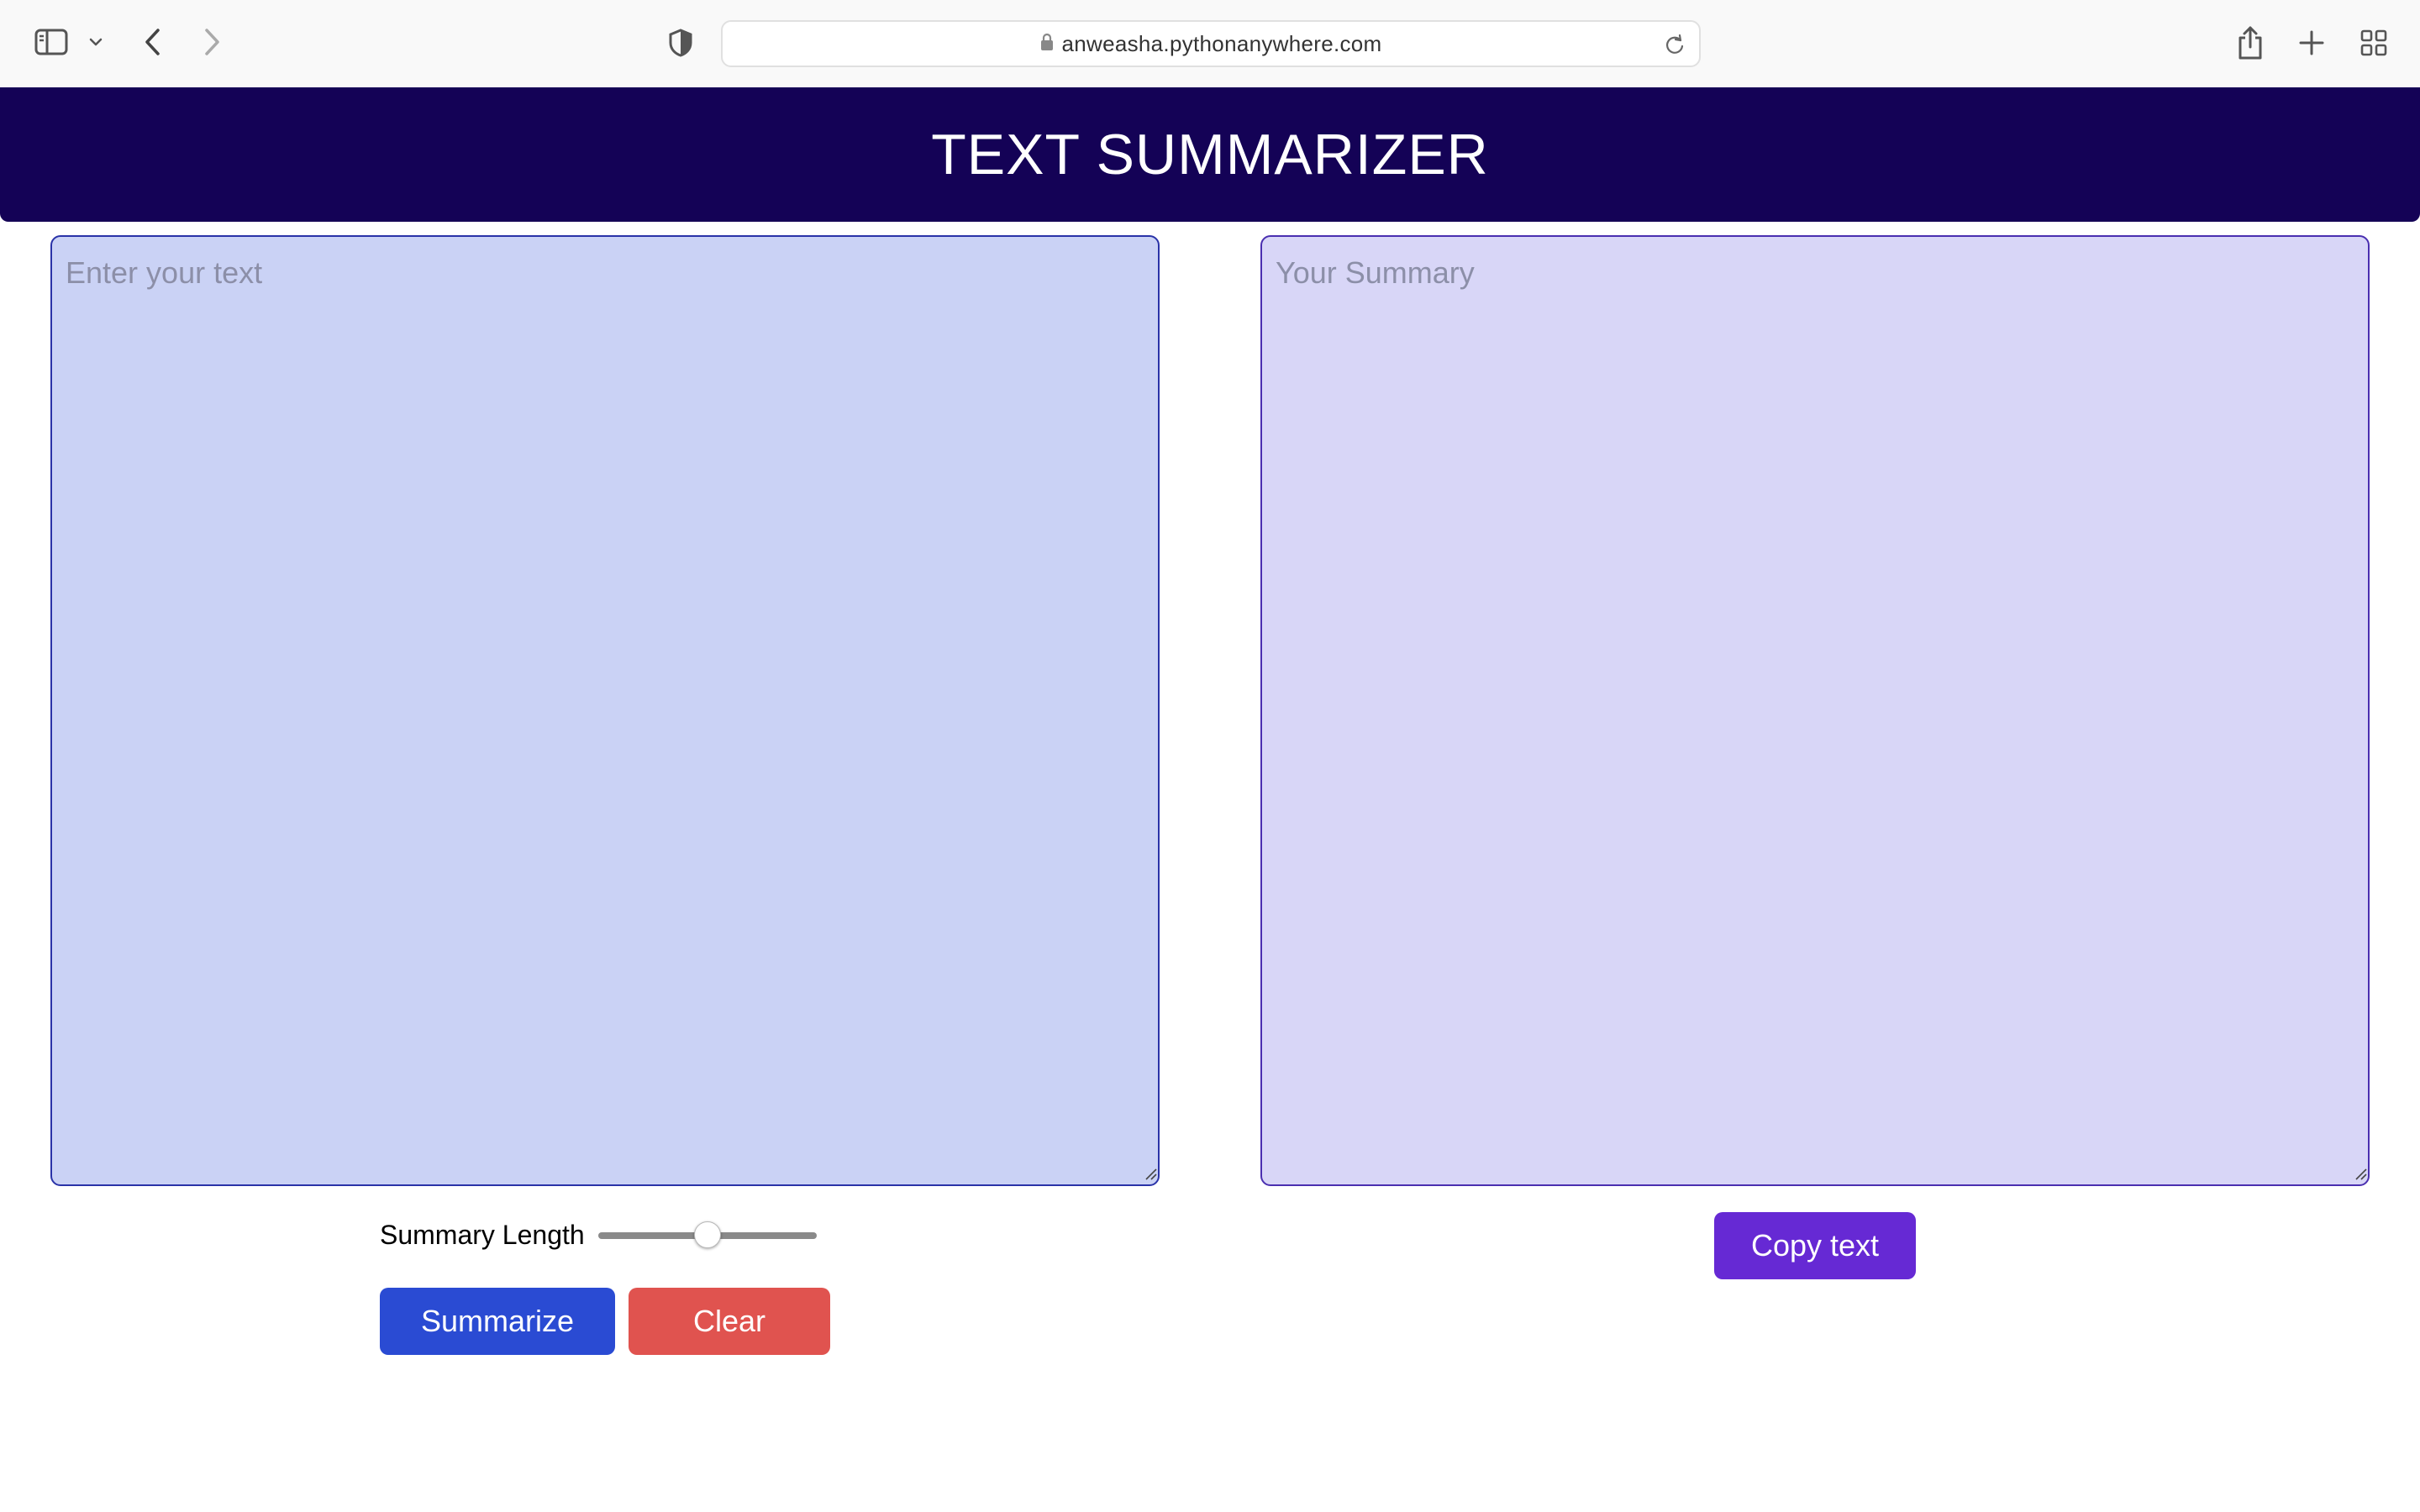 The image size is (2420, 1512). Describe the element at coordinates (52, 42) in the screenshot. I see `sidebar-icon` at that location.